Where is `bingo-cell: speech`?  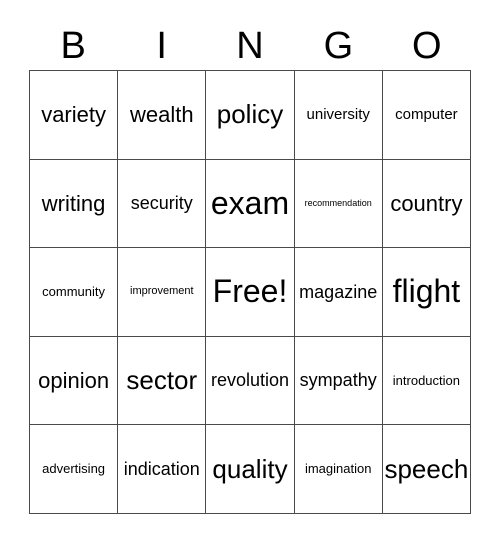
bingo-cell: speech is located at coordinates (426, 469).